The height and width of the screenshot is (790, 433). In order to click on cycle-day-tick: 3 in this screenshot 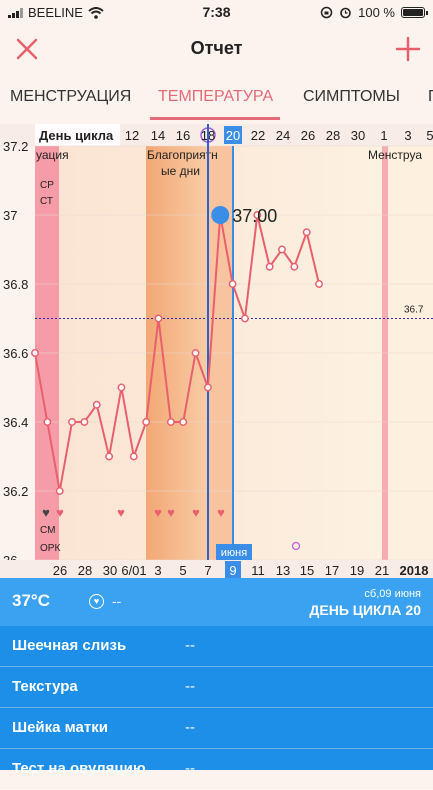, I will do `click(407, 135)`.